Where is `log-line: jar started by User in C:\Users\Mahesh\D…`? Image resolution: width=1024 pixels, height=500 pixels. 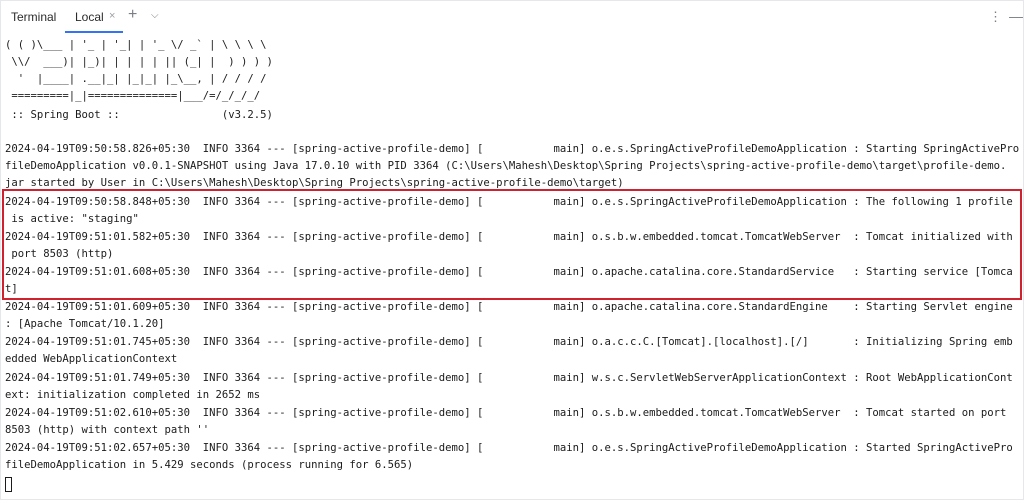 log-line: jar started by User in C:\Users\Mahesh\D… is located at coordinates (314, 183).